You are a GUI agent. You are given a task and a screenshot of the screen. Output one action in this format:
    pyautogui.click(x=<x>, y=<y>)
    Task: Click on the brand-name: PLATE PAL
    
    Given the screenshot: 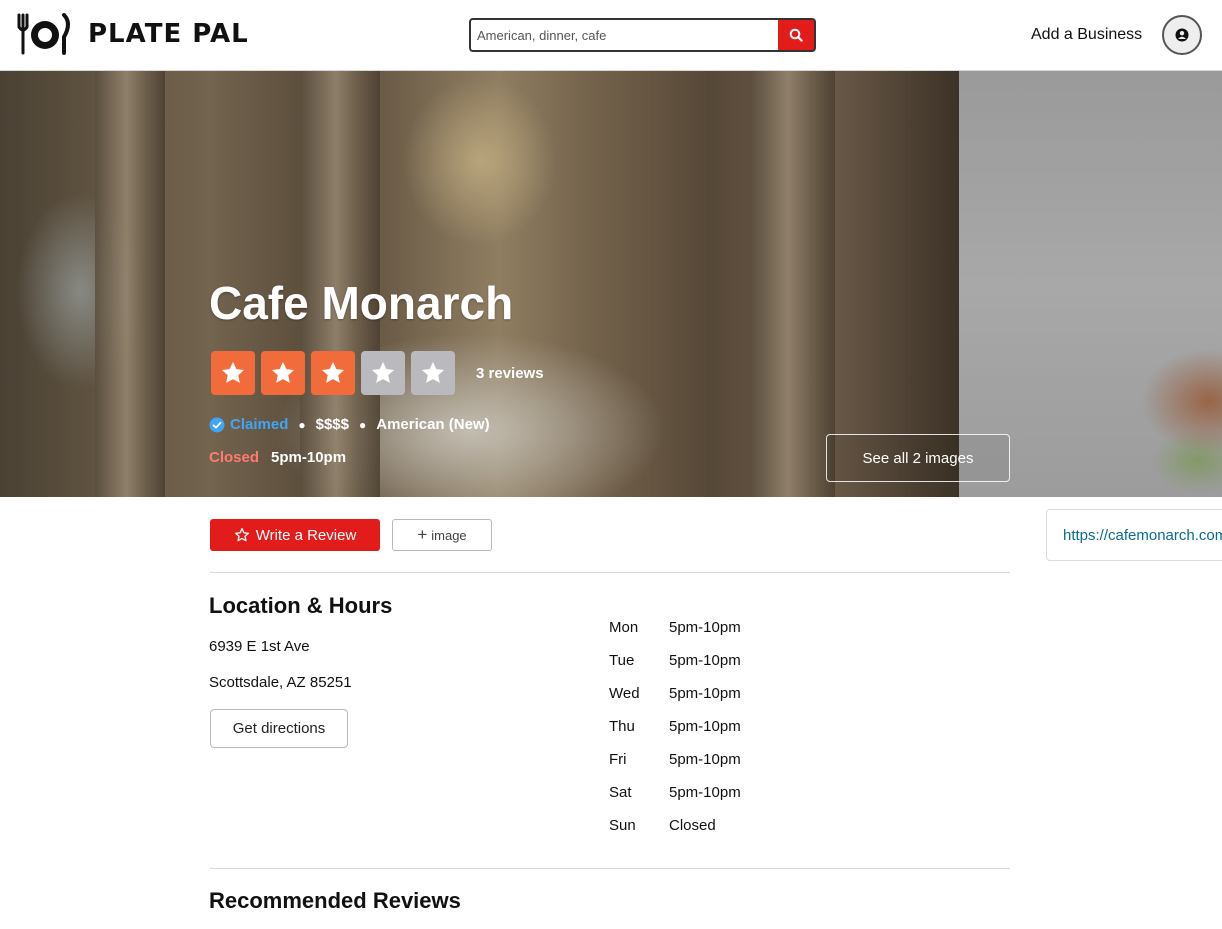 What is the action you would take?
    pyautogui.click(x=168, y=34)
    